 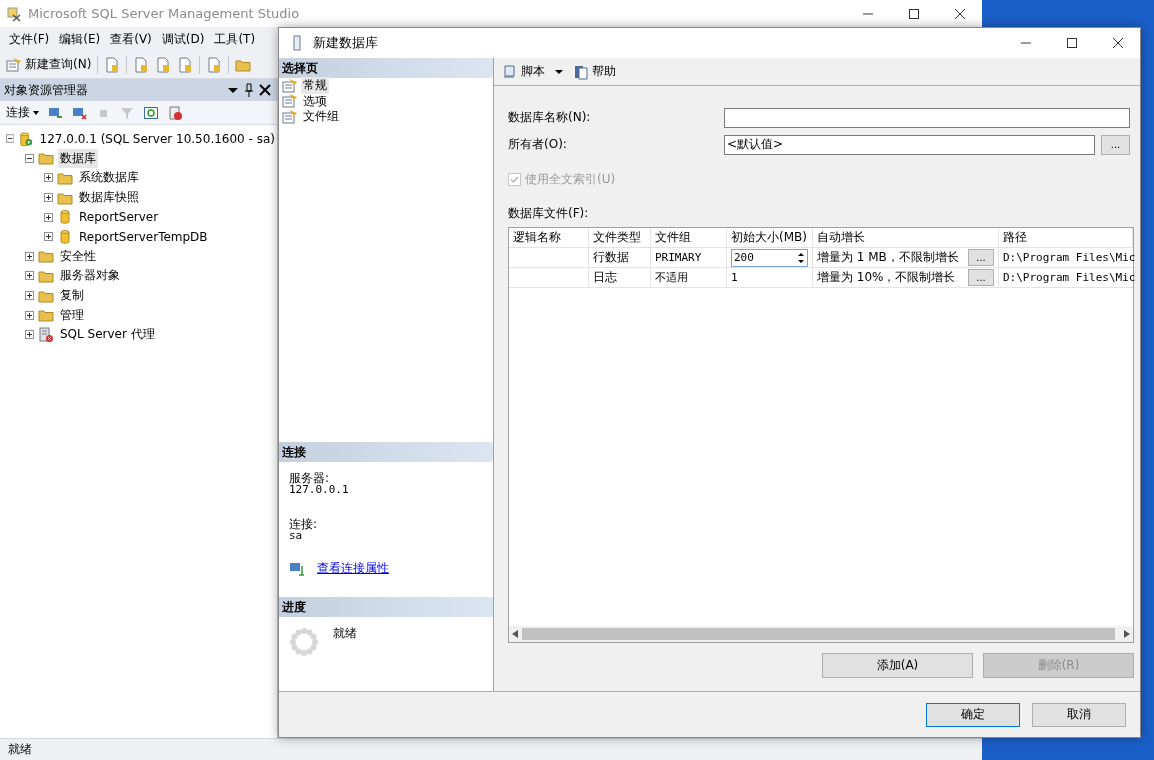 What do you see at coordinates (20, 749) in the screenshot?
I see `status-text: 就绪` at bounding box center [20, 749].